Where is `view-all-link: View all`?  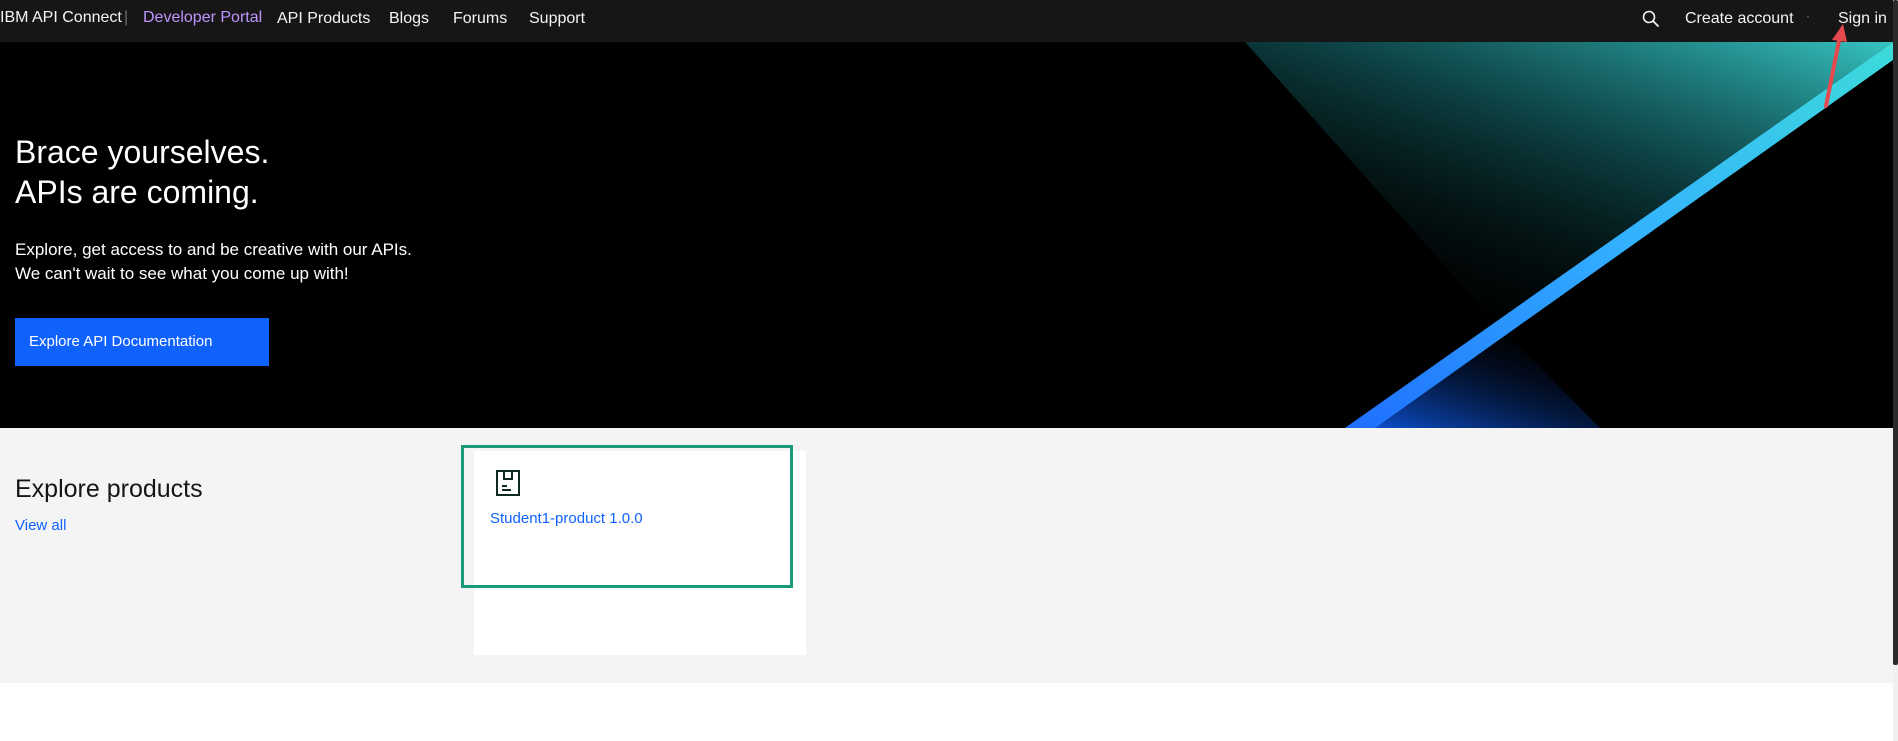 view-all-link: View all is located at coordinates (40, 525).